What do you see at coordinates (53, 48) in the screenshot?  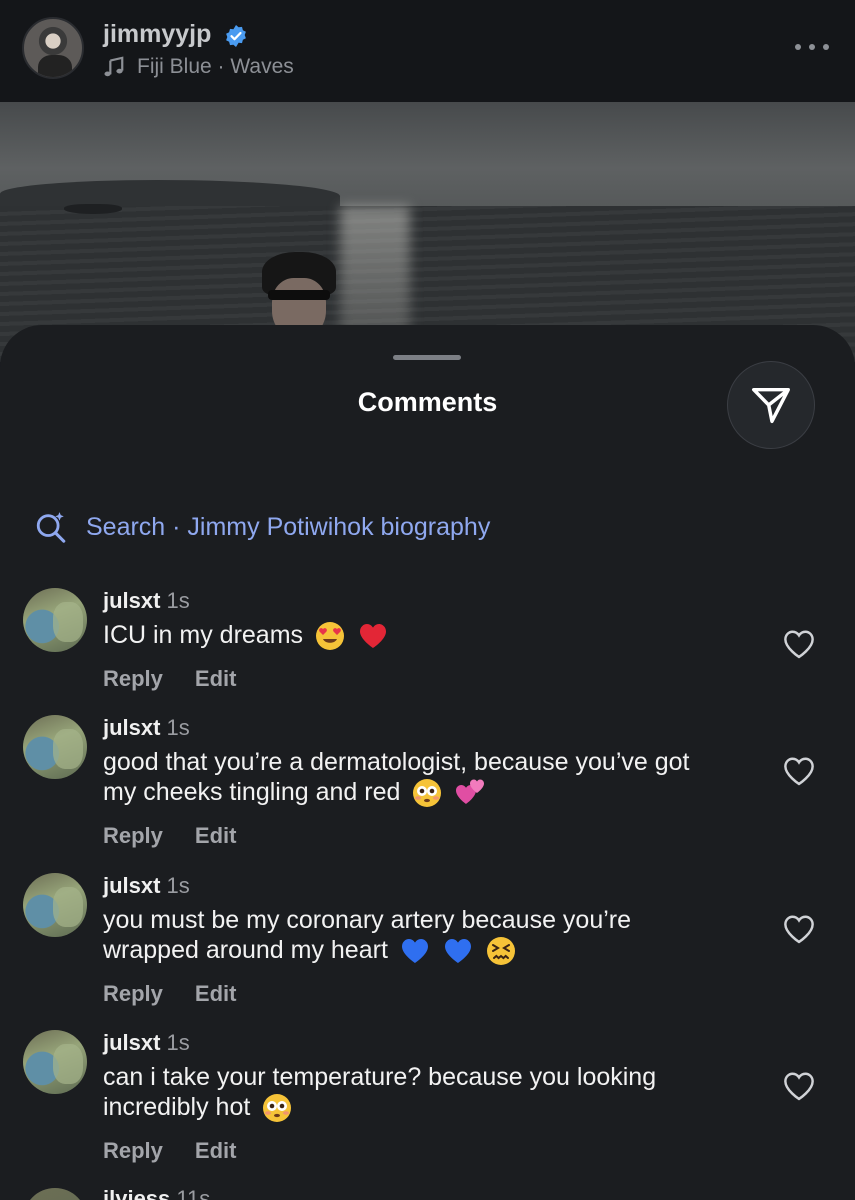 I see `author-avatar` at bounding box center [53, 48].